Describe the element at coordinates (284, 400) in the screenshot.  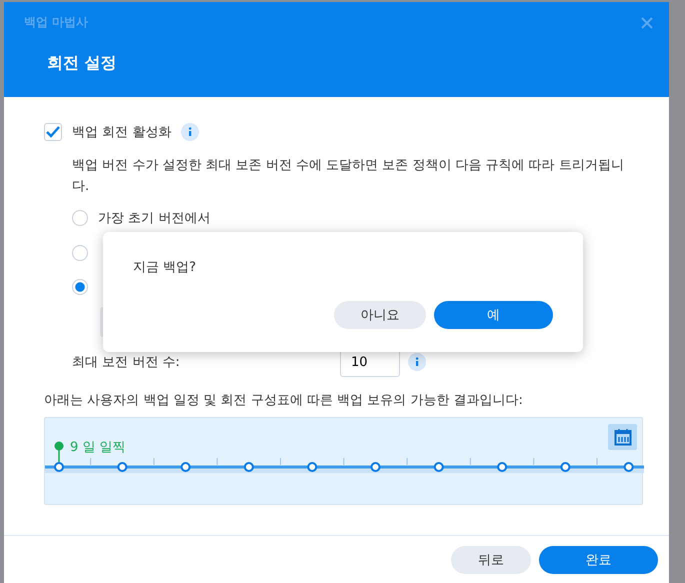
I see `caption-text: 아래는 사용자의 백업 일정 및 회전 구성표에 따른 백업 보유의 가능한 결과입니다:` at that location.